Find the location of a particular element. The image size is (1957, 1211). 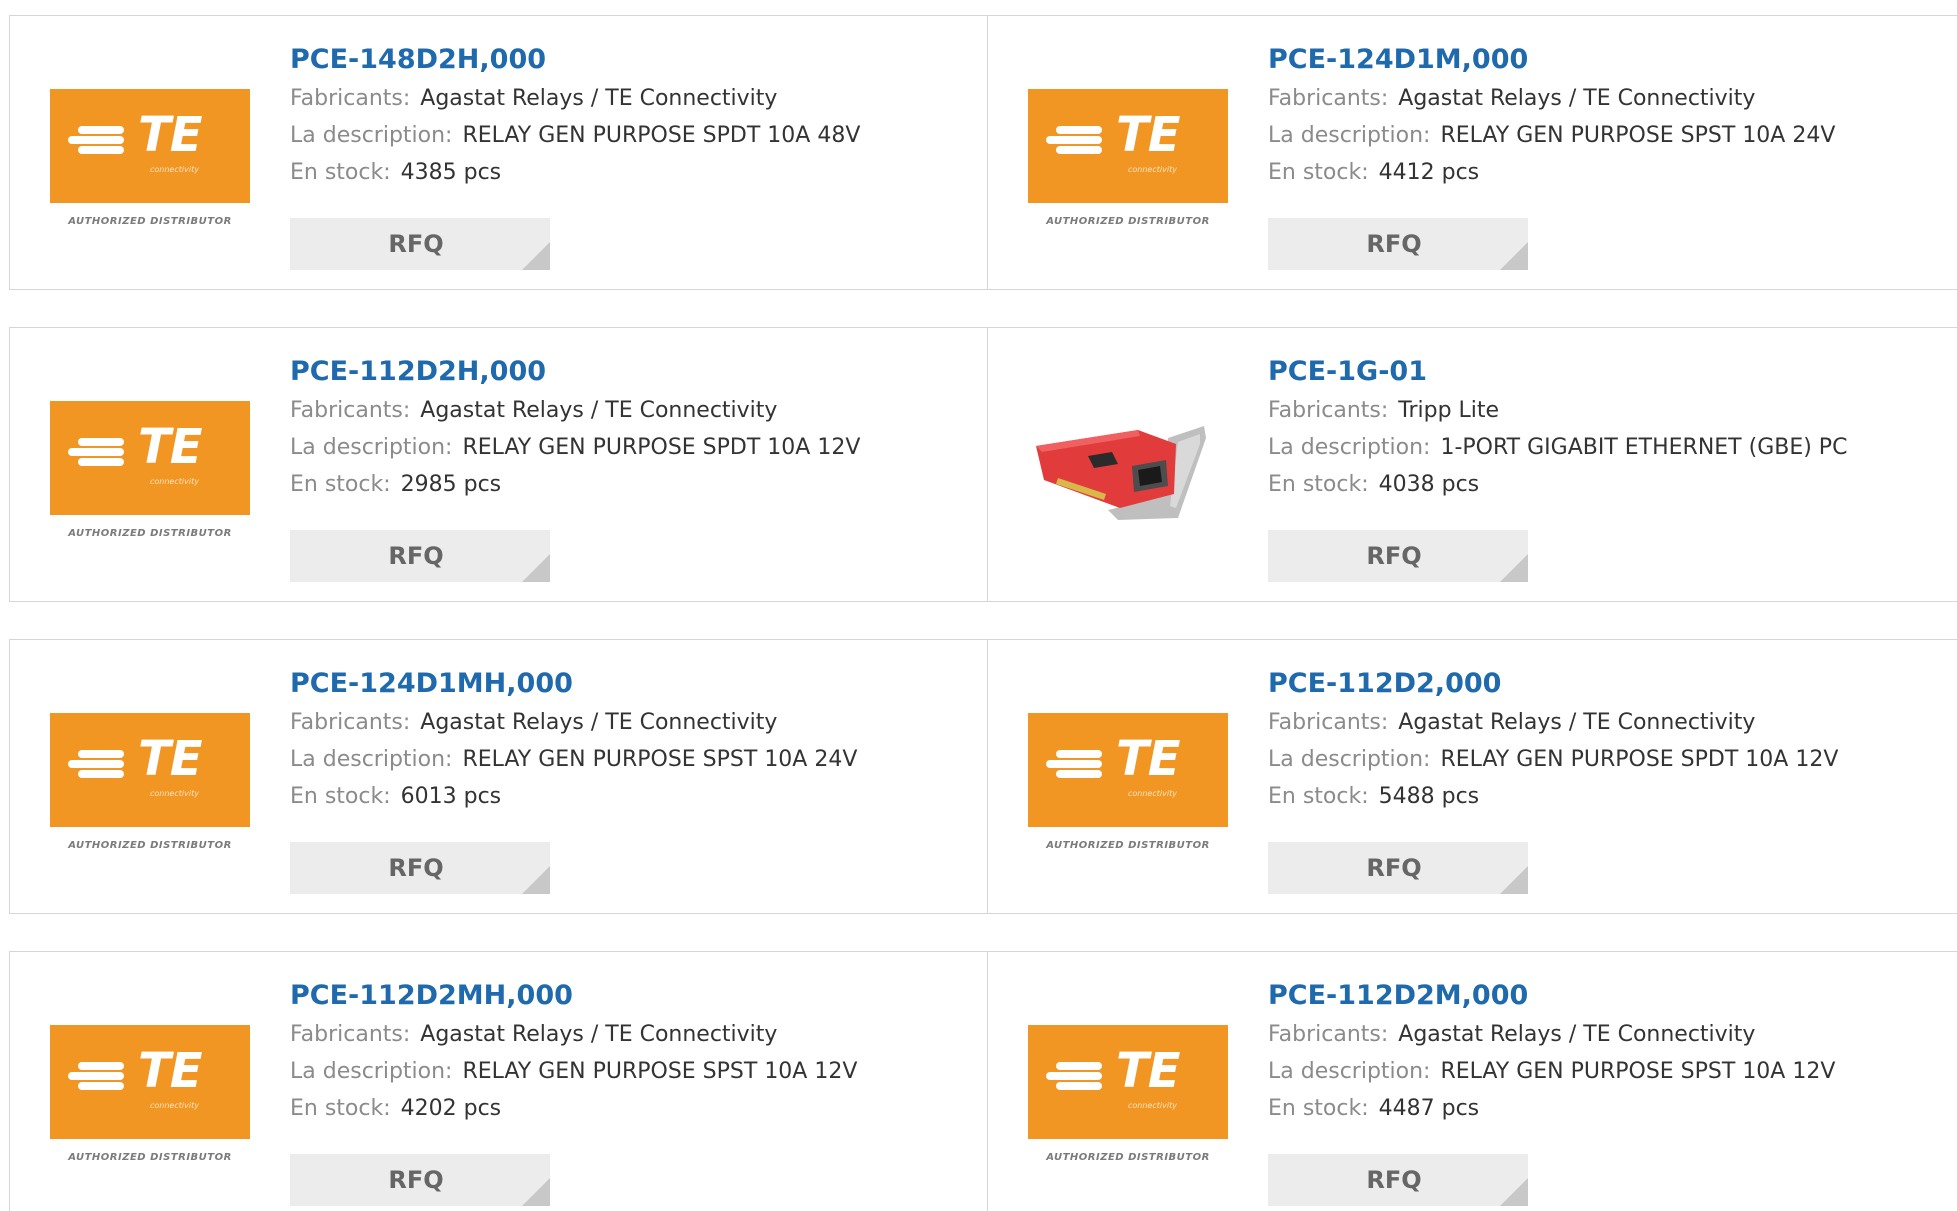

stock-line: En stock: 6013 pcs is located at coordinates (396, 796).